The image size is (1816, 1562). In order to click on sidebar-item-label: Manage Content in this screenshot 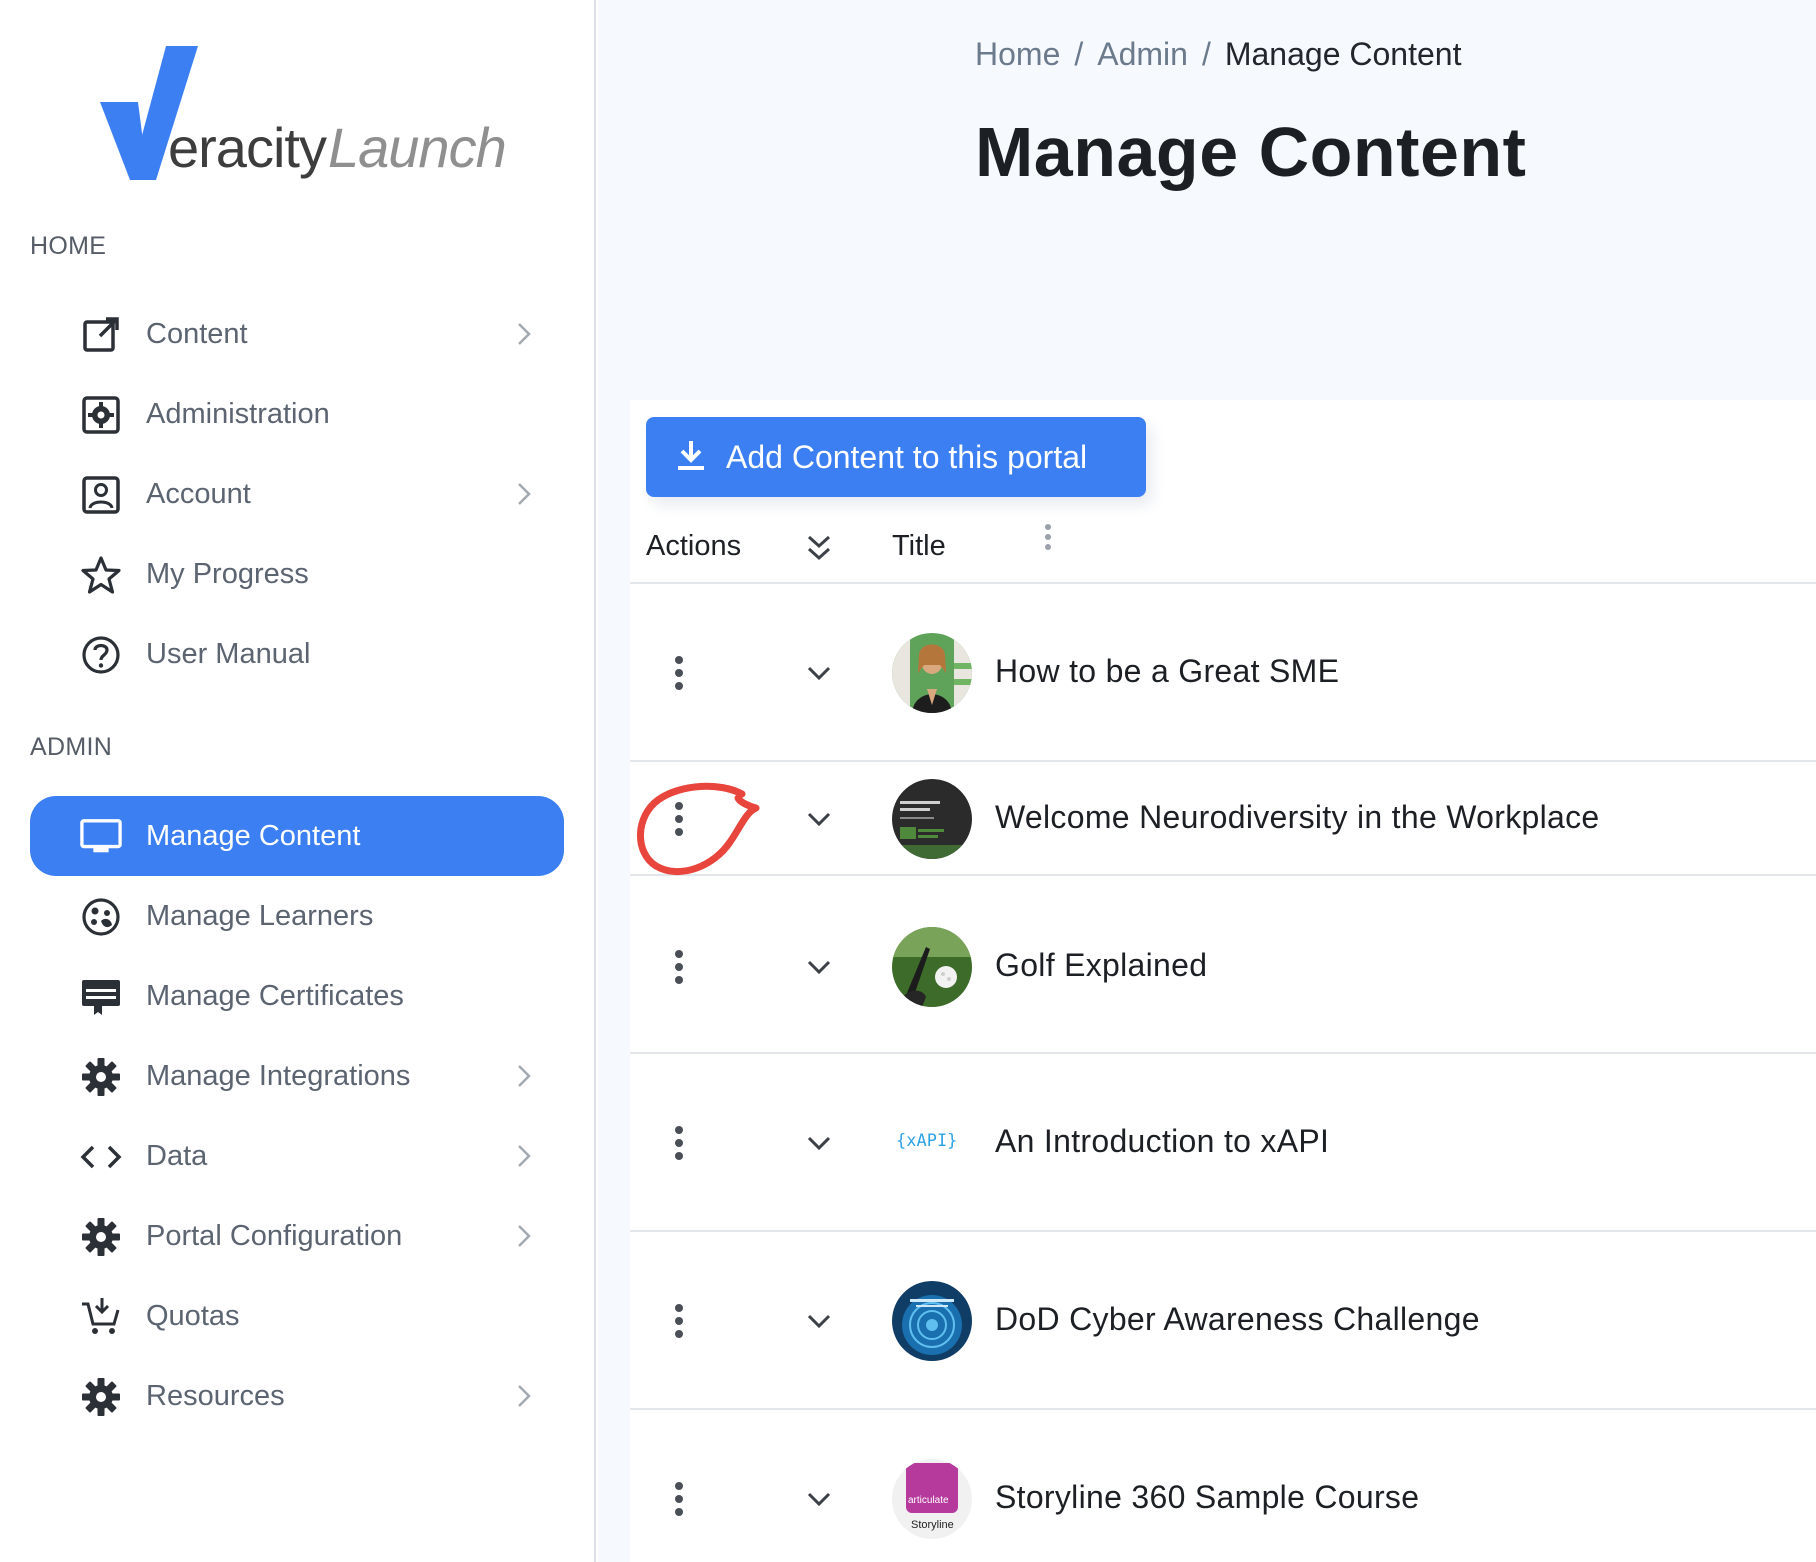, I will do `click(253, 836)`.